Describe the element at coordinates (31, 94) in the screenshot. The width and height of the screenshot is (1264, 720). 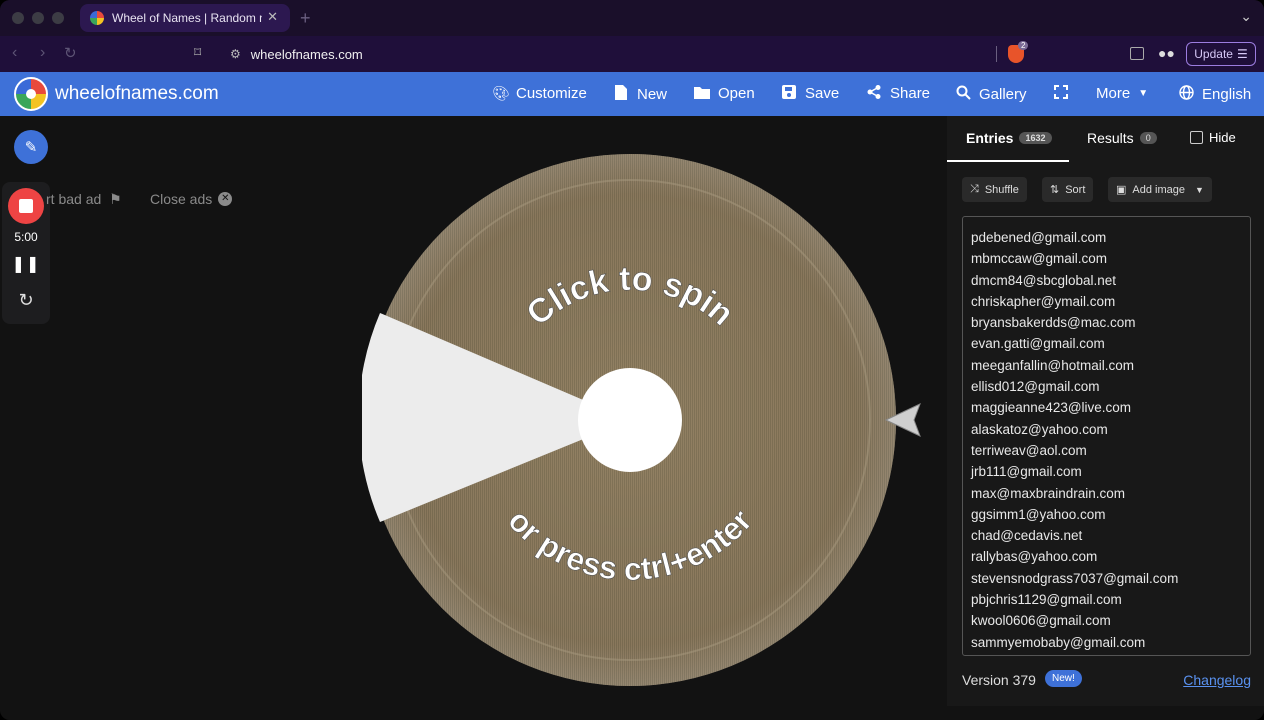
I see `wheel-logo-icon` at that location.